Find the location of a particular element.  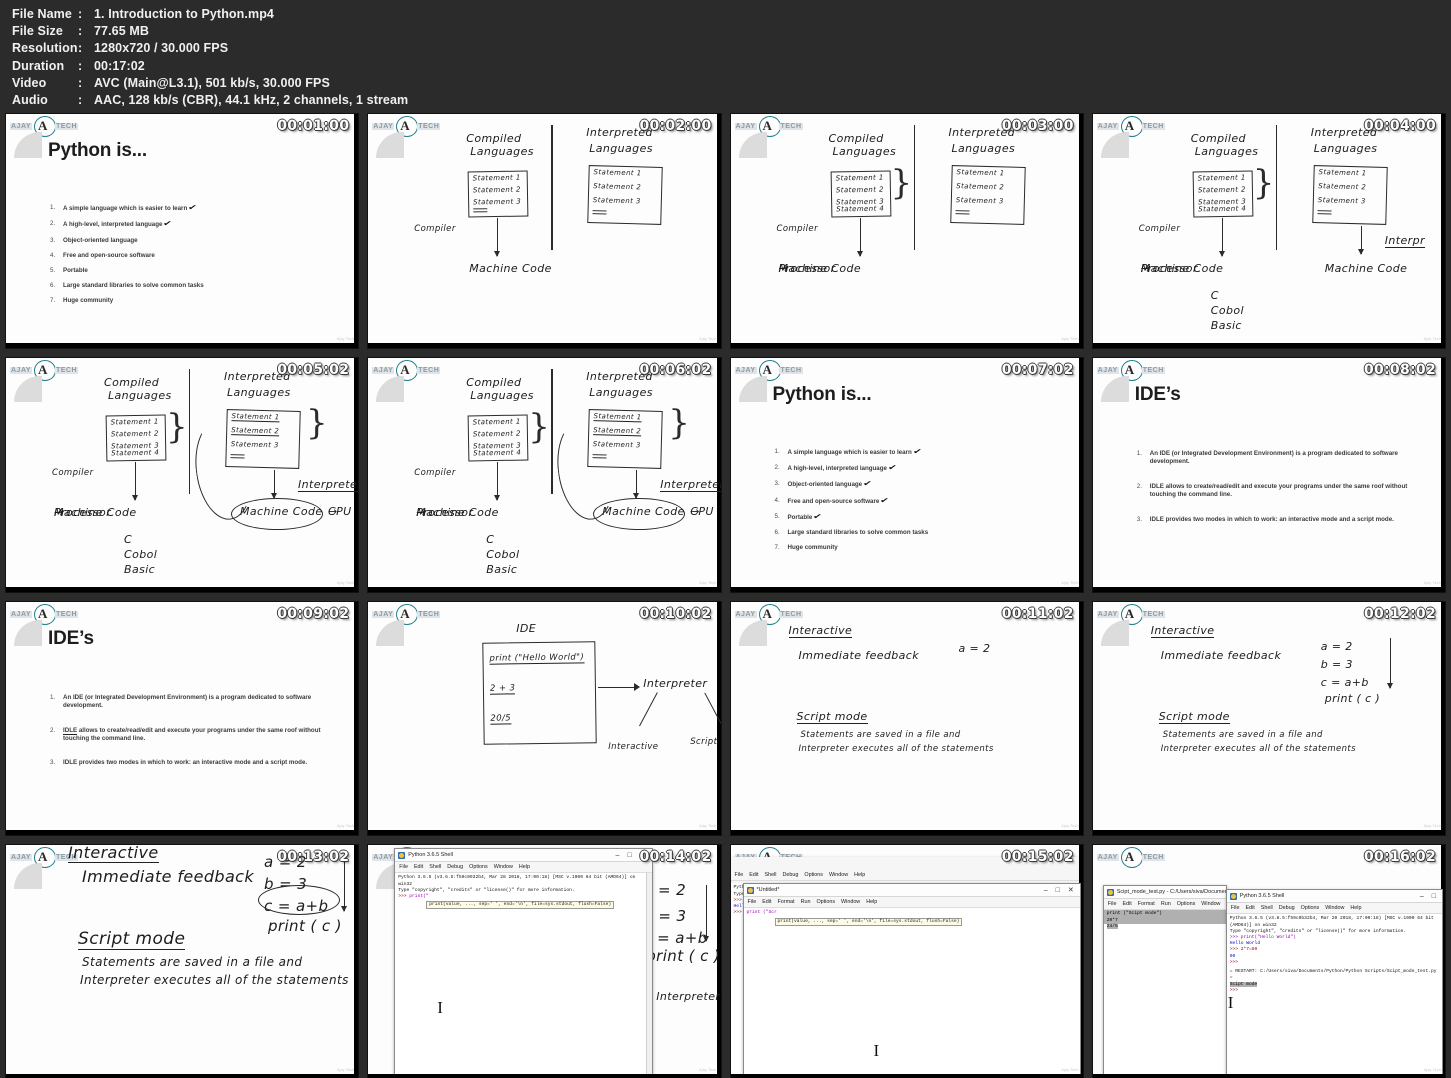

shell-script-output: Scipt mode is located at coordinates (1243, 984).